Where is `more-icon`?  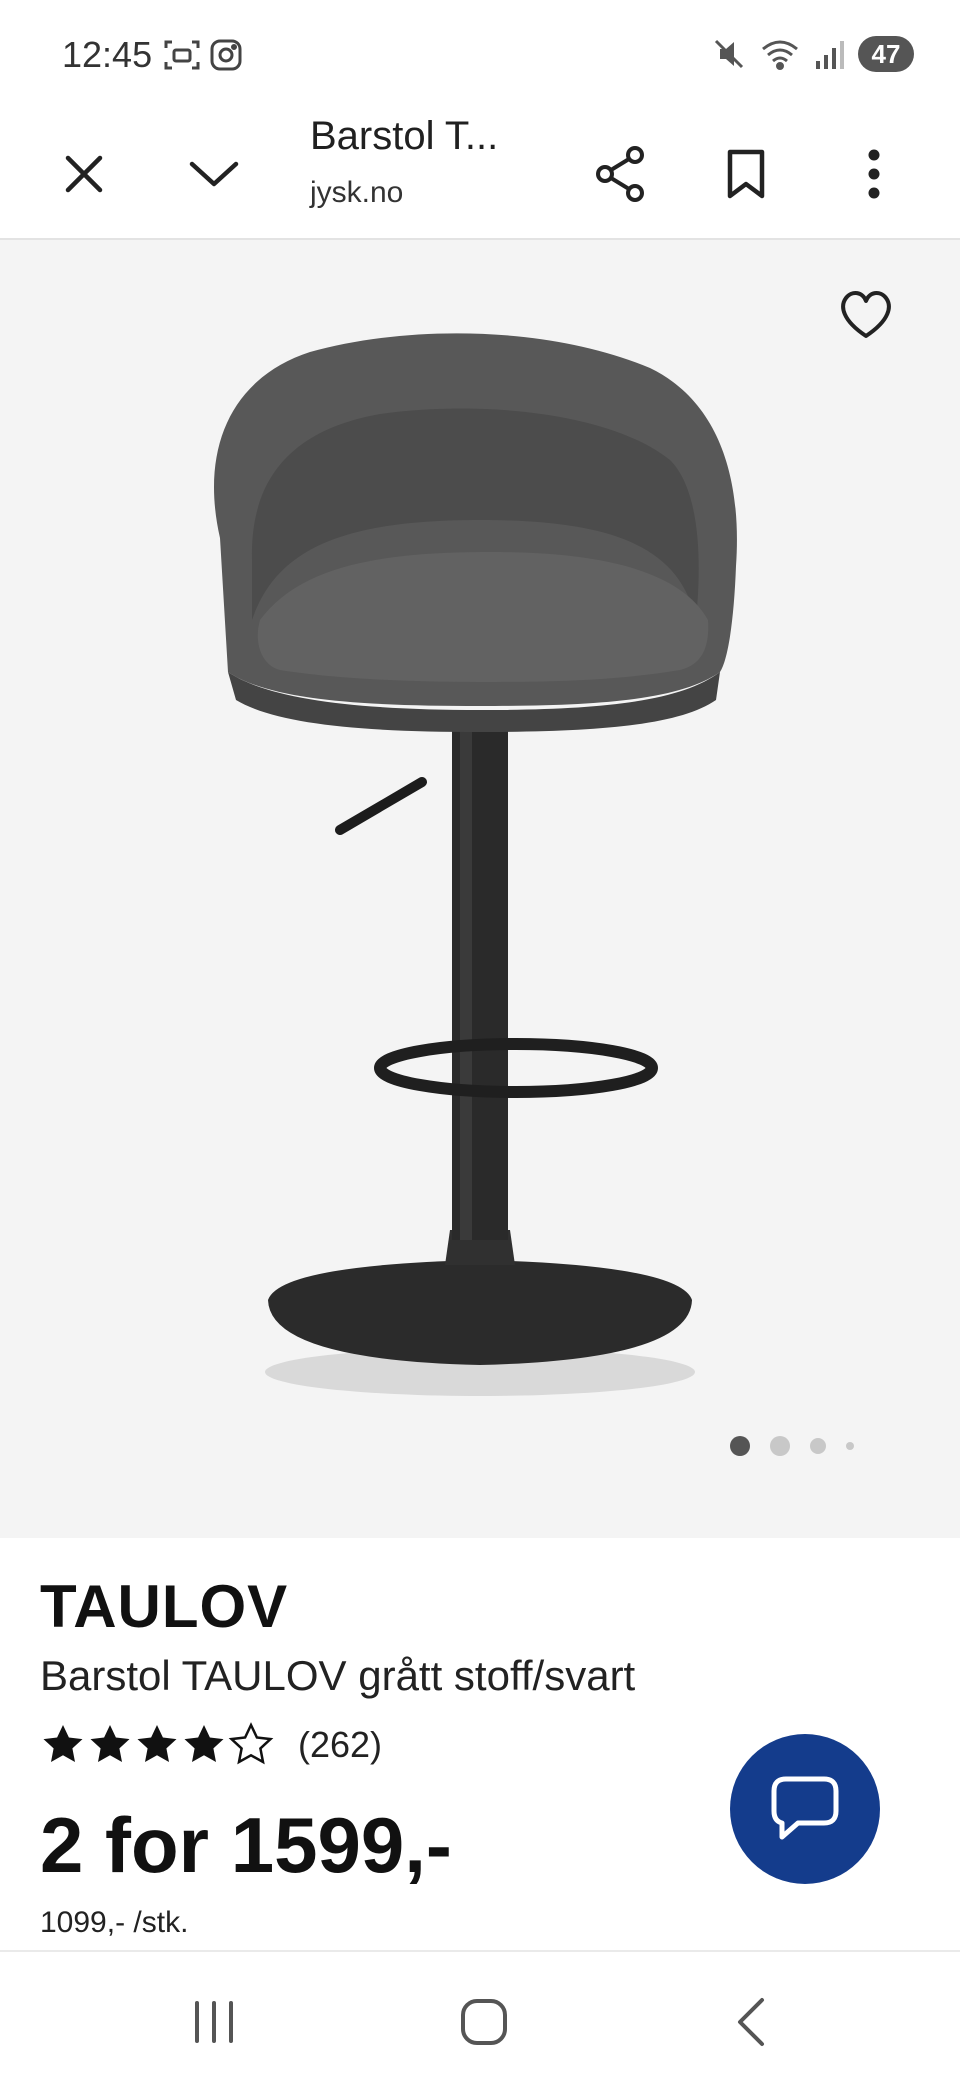 more-icon is located at coordinates (874, 174).